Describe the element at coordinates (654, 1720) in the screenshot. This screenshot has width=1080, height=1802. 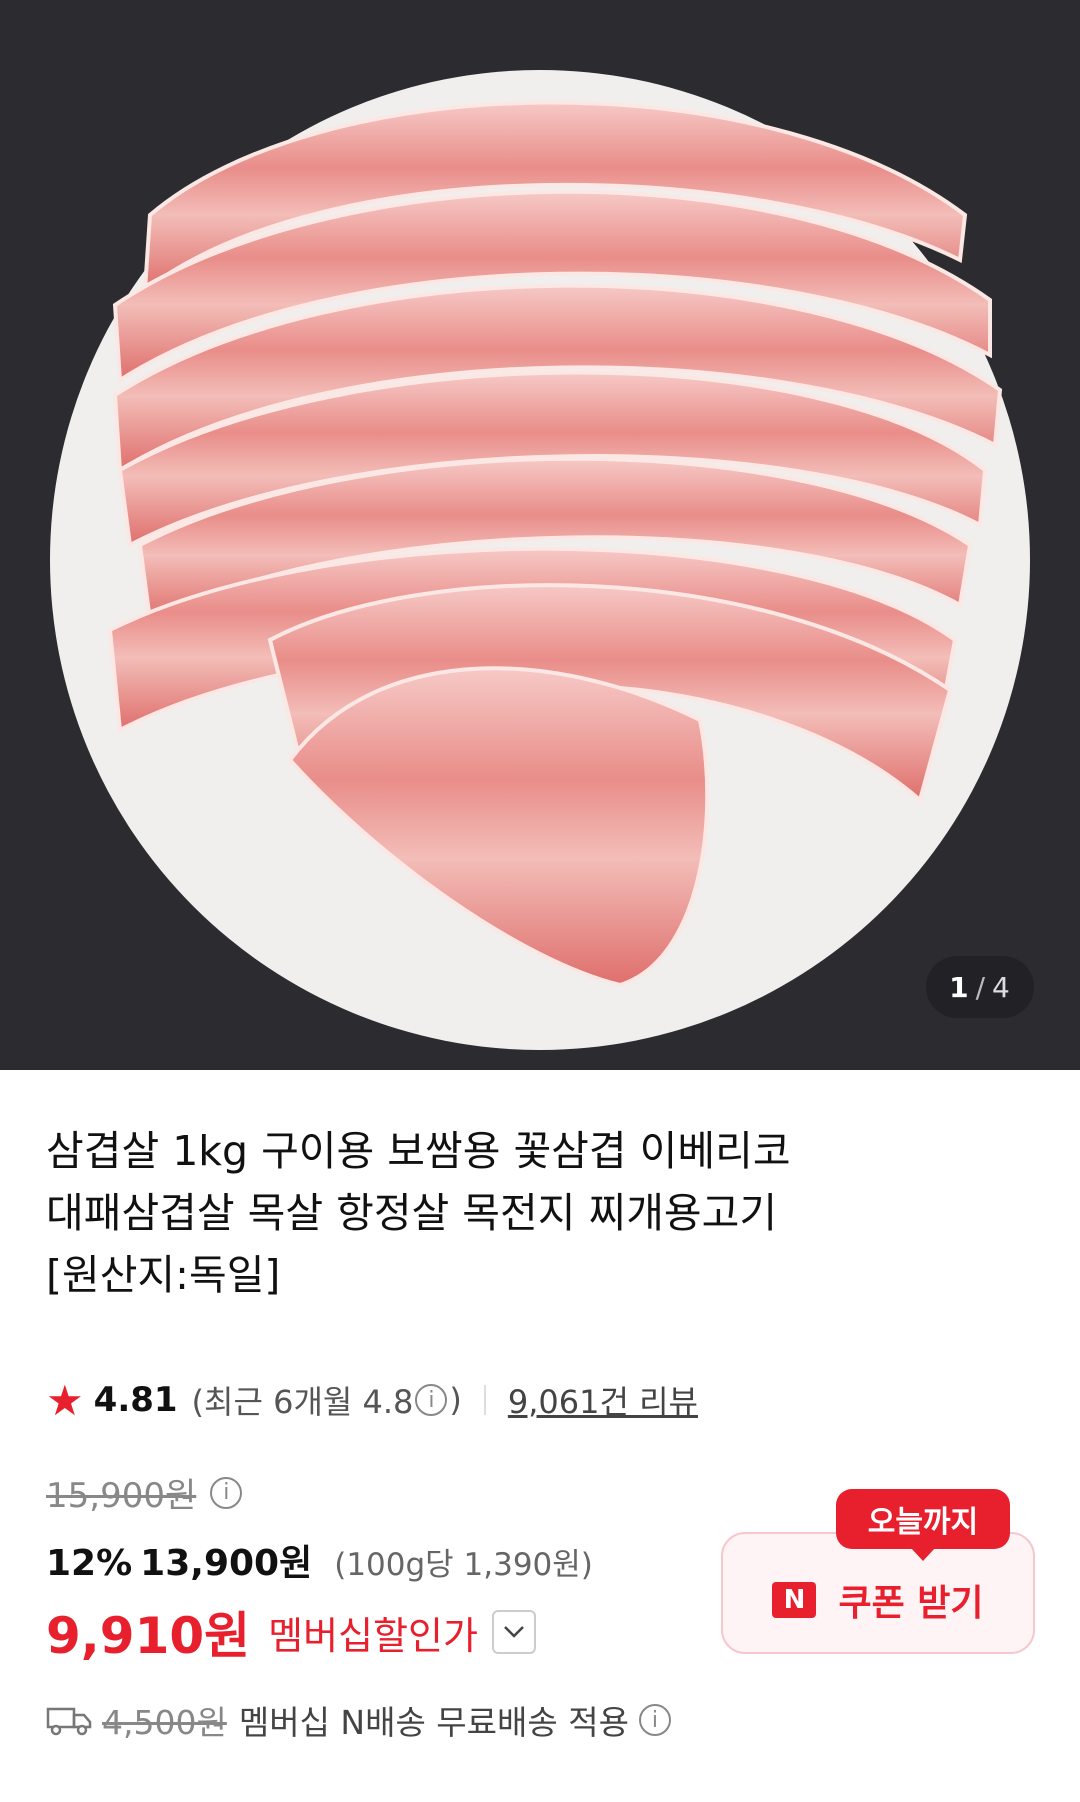
I see `shipping-info-icon: i` at that location.